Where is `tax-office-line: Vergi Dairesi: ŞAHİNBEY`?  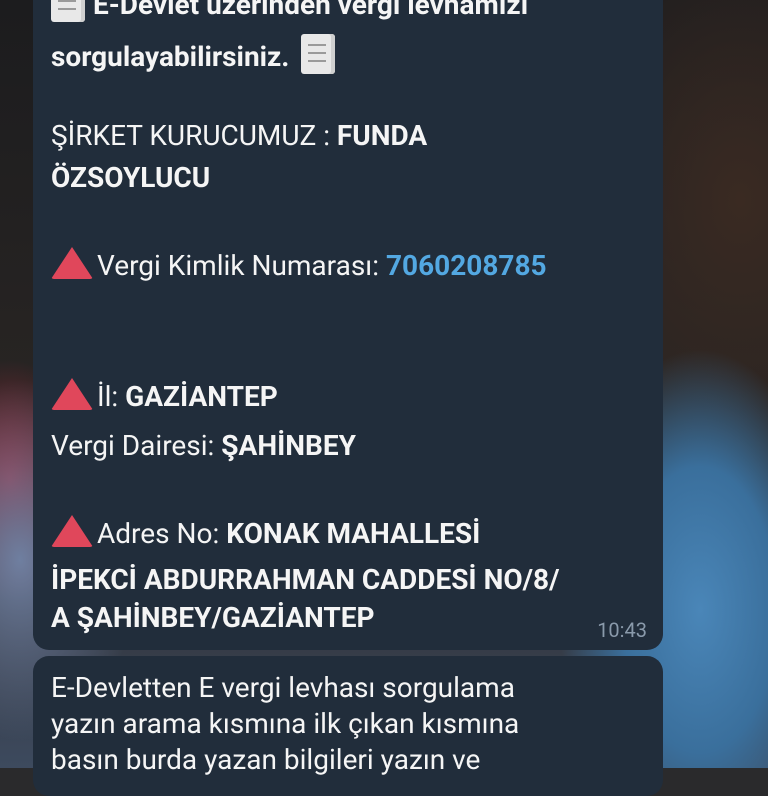 tax-office-line: Vergi Dairesi: ŞAHİNBEY is located at coordinates (203, 445).